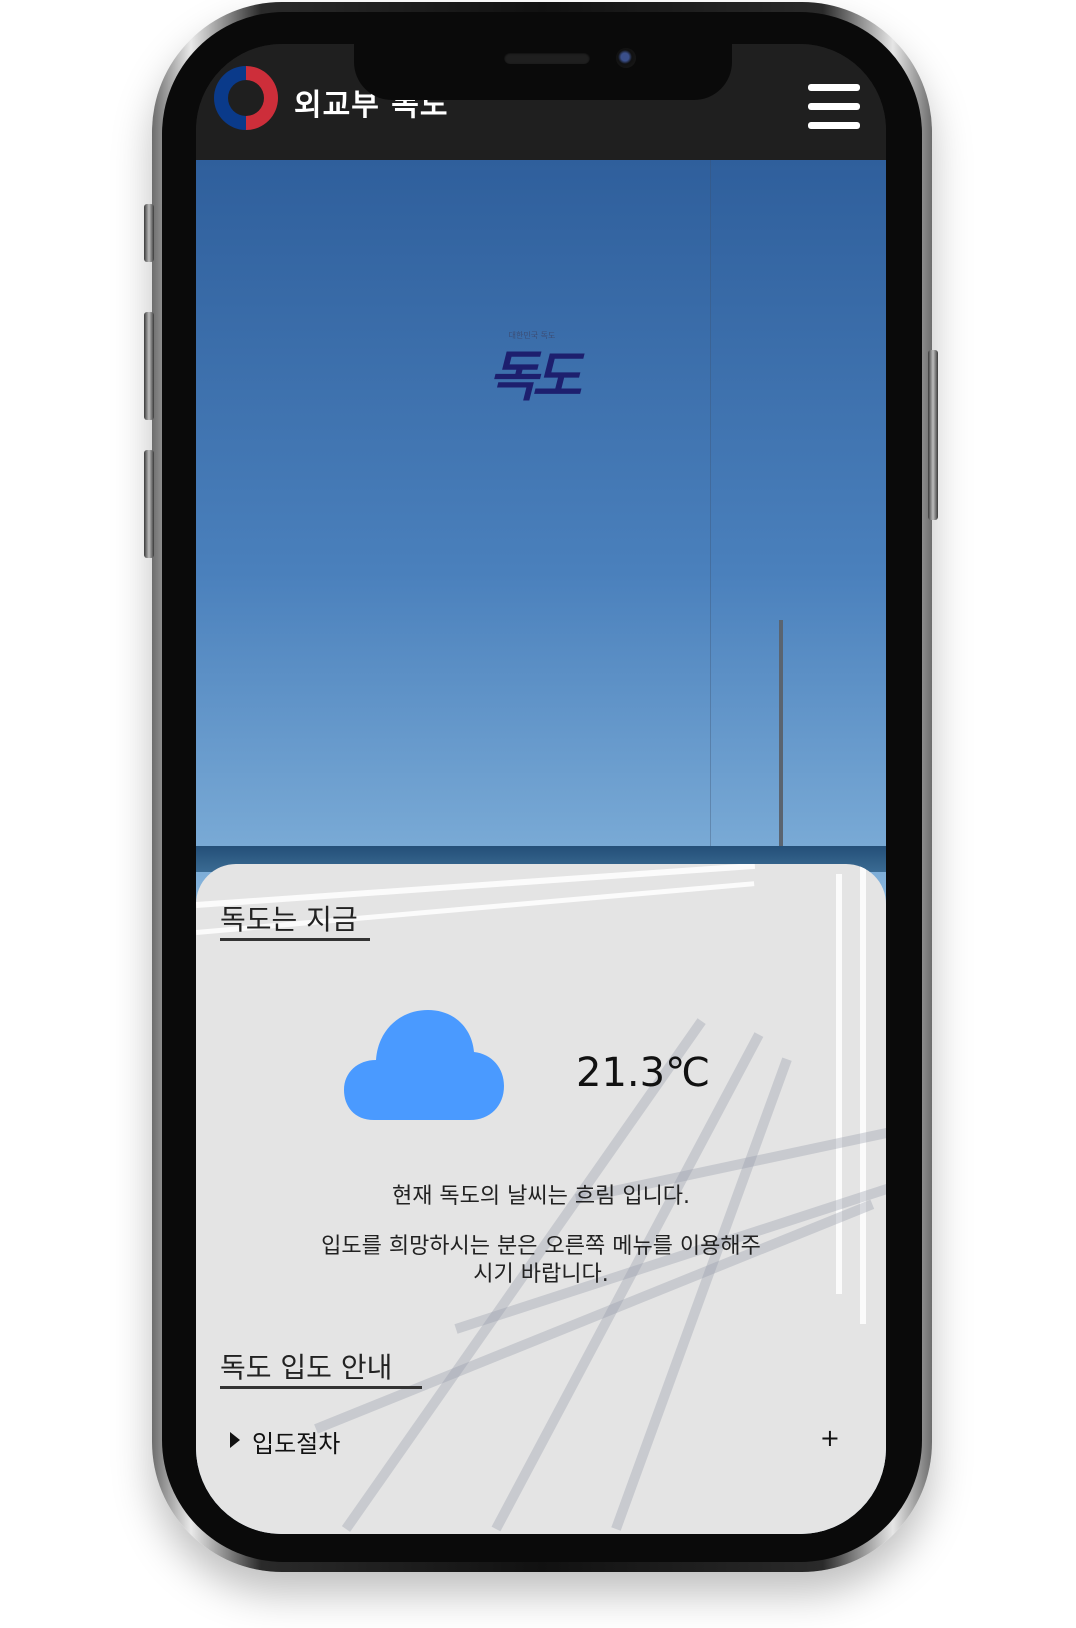  I want to click on weather-section-title: 독도는 지금, so click(289, 919).